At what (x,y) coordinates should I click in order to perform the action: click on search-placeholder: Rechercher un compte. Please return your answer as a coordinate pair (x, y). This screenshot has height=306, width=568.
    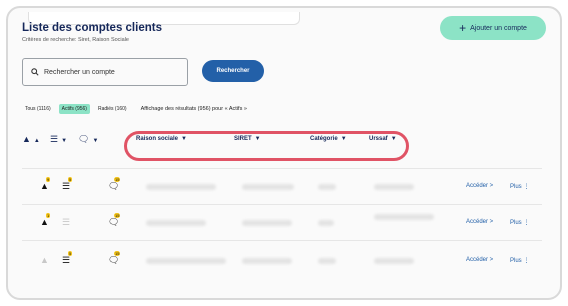
    Looking at the image, I should click on (79, 72).